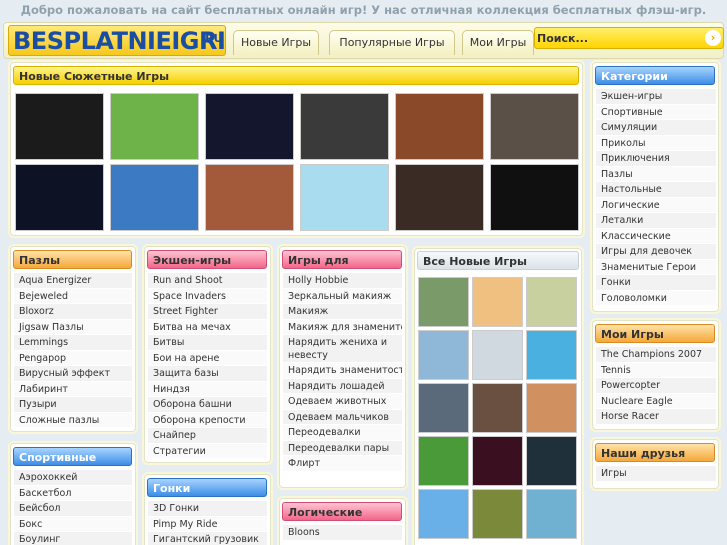  I want to click on list-item: Переодевалки, so click(342, 433).